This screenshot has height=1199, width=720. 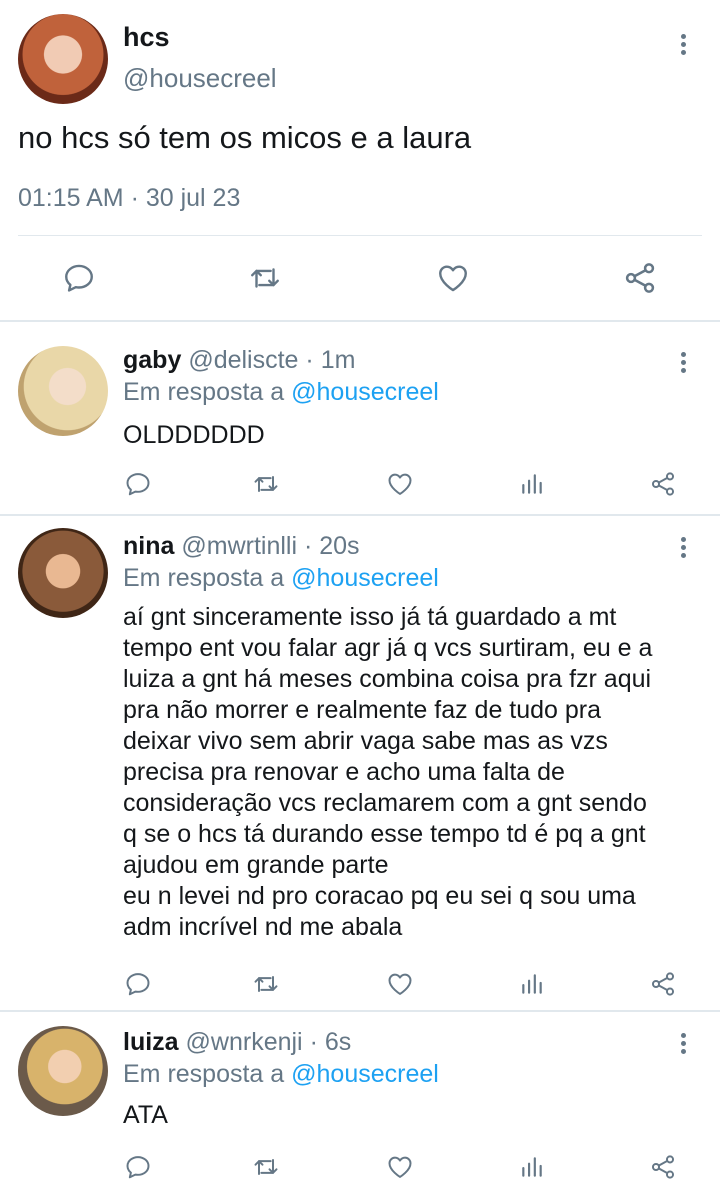 What do you see at coordinates (244, 1042) in the screenshot?
I see `author-handle: @wnrkenji` at bounding box center [244, 1042].